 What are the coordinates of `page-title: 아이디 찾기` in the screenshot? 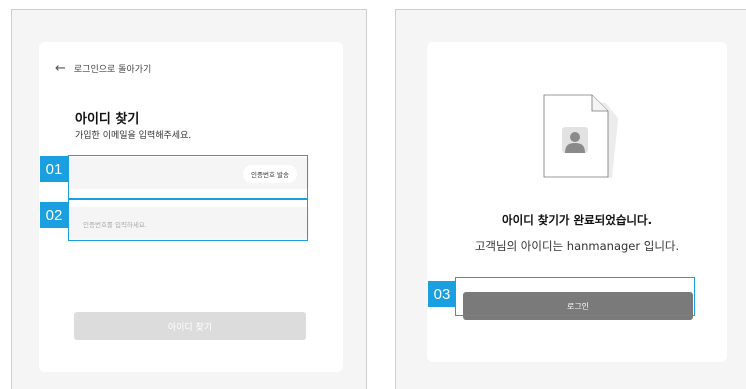 It's located at (107, 119).